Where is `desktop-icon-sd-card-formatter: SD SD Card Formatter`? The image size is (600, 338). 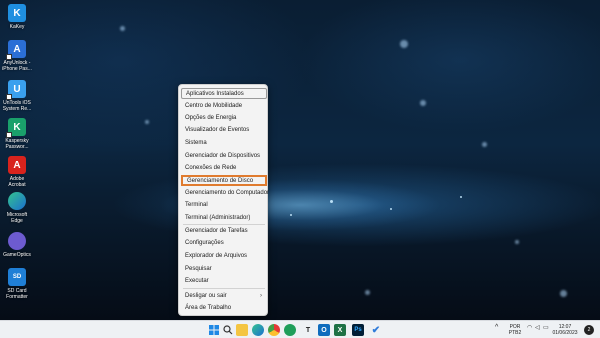 desktop-icon-sd-card-formatter: SD SD Card Formatter is located at coordinates (17, 284).